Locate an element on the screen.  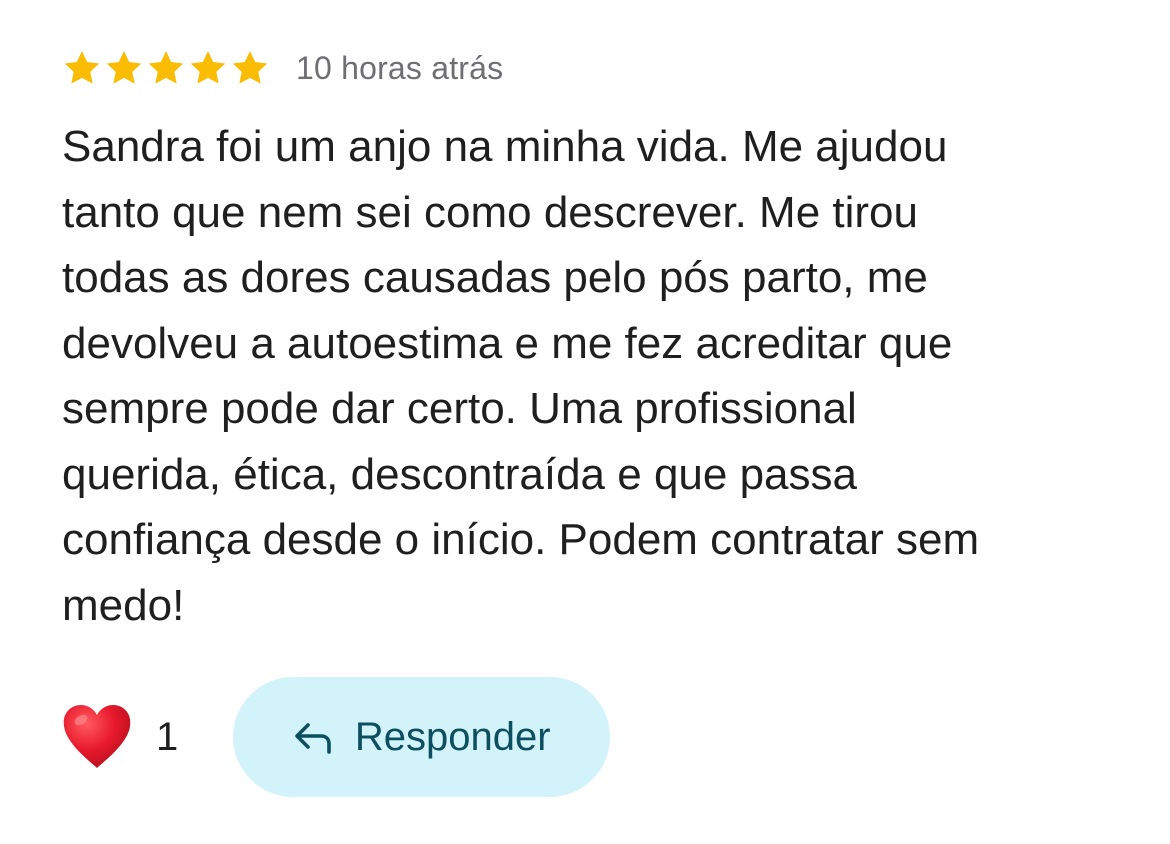
review-timestamp: 10 horas atrás is located at coordinates (400, 67).